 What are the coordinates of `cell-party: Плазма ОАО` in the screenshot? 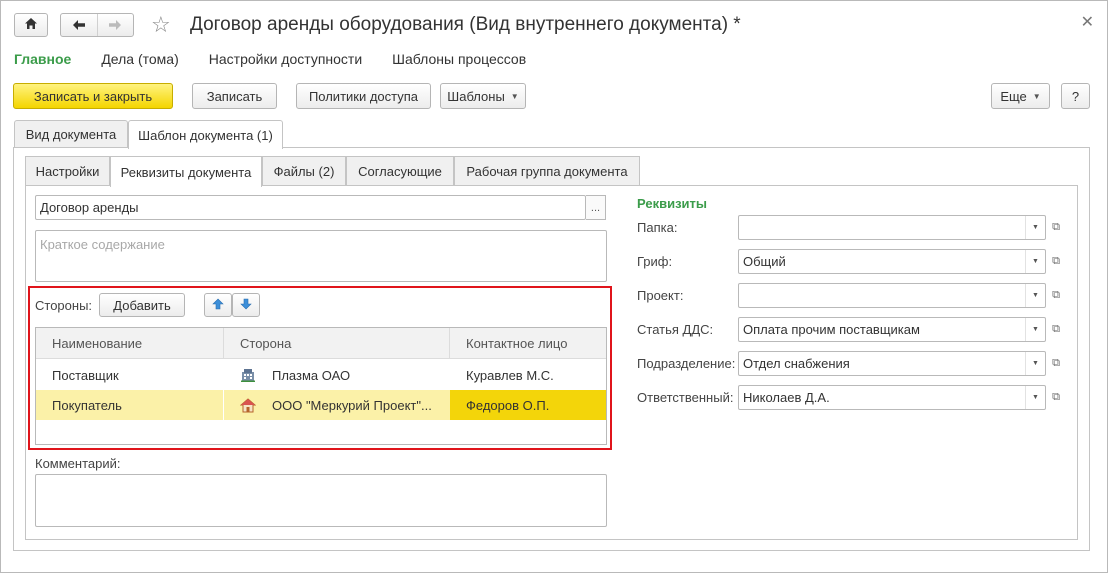 It's located at (311, 375).